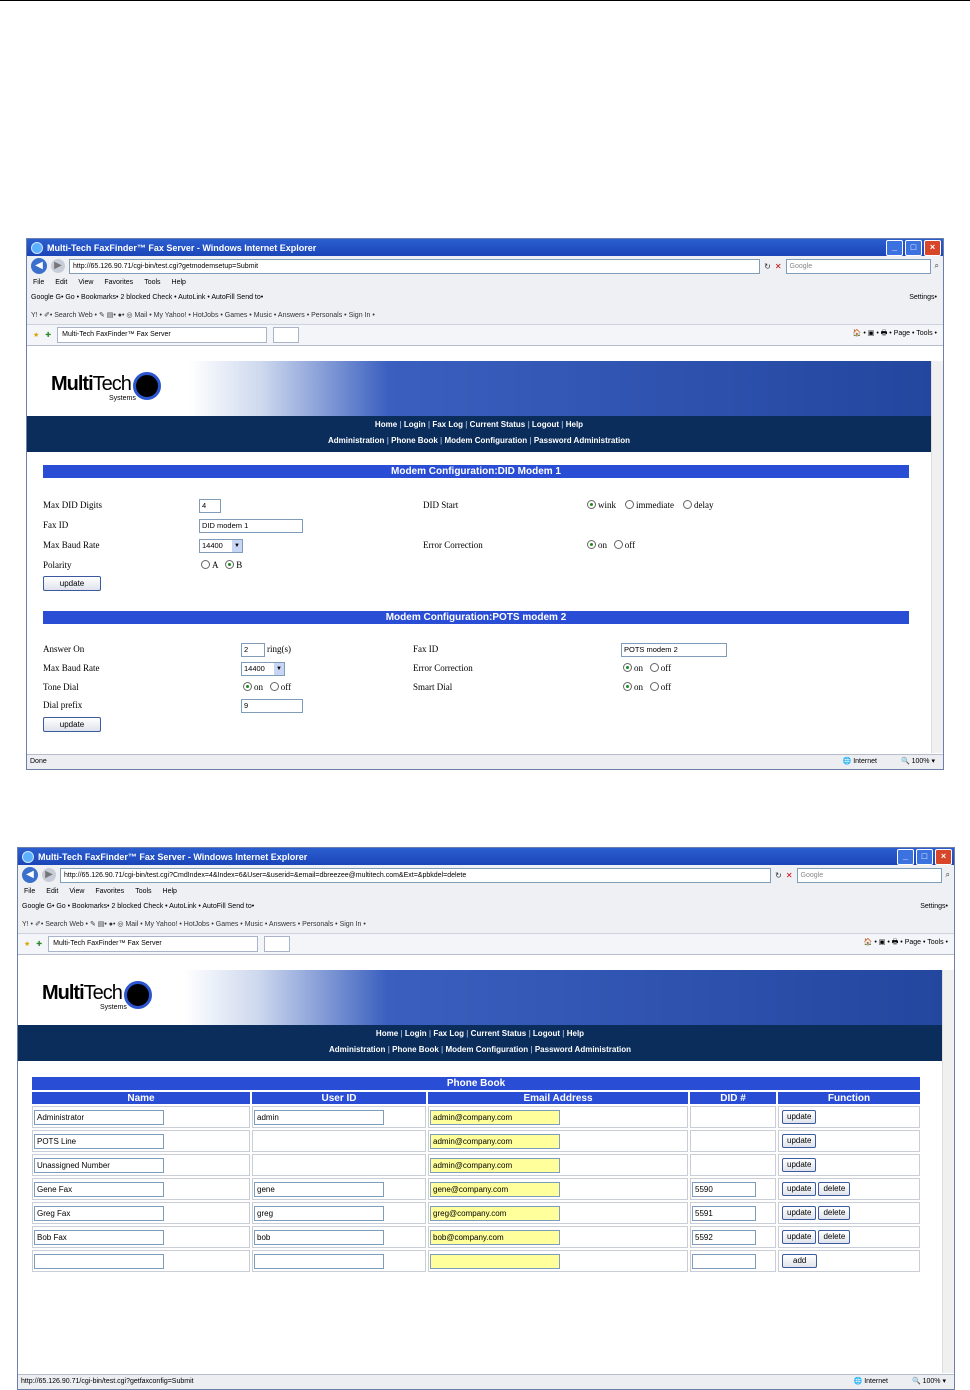 The image size is (970, 1390). What do you see at coordinates (767, 266) in the screenshot?
I see `refresh-icon: ↻` at bounding box center [767, 266].